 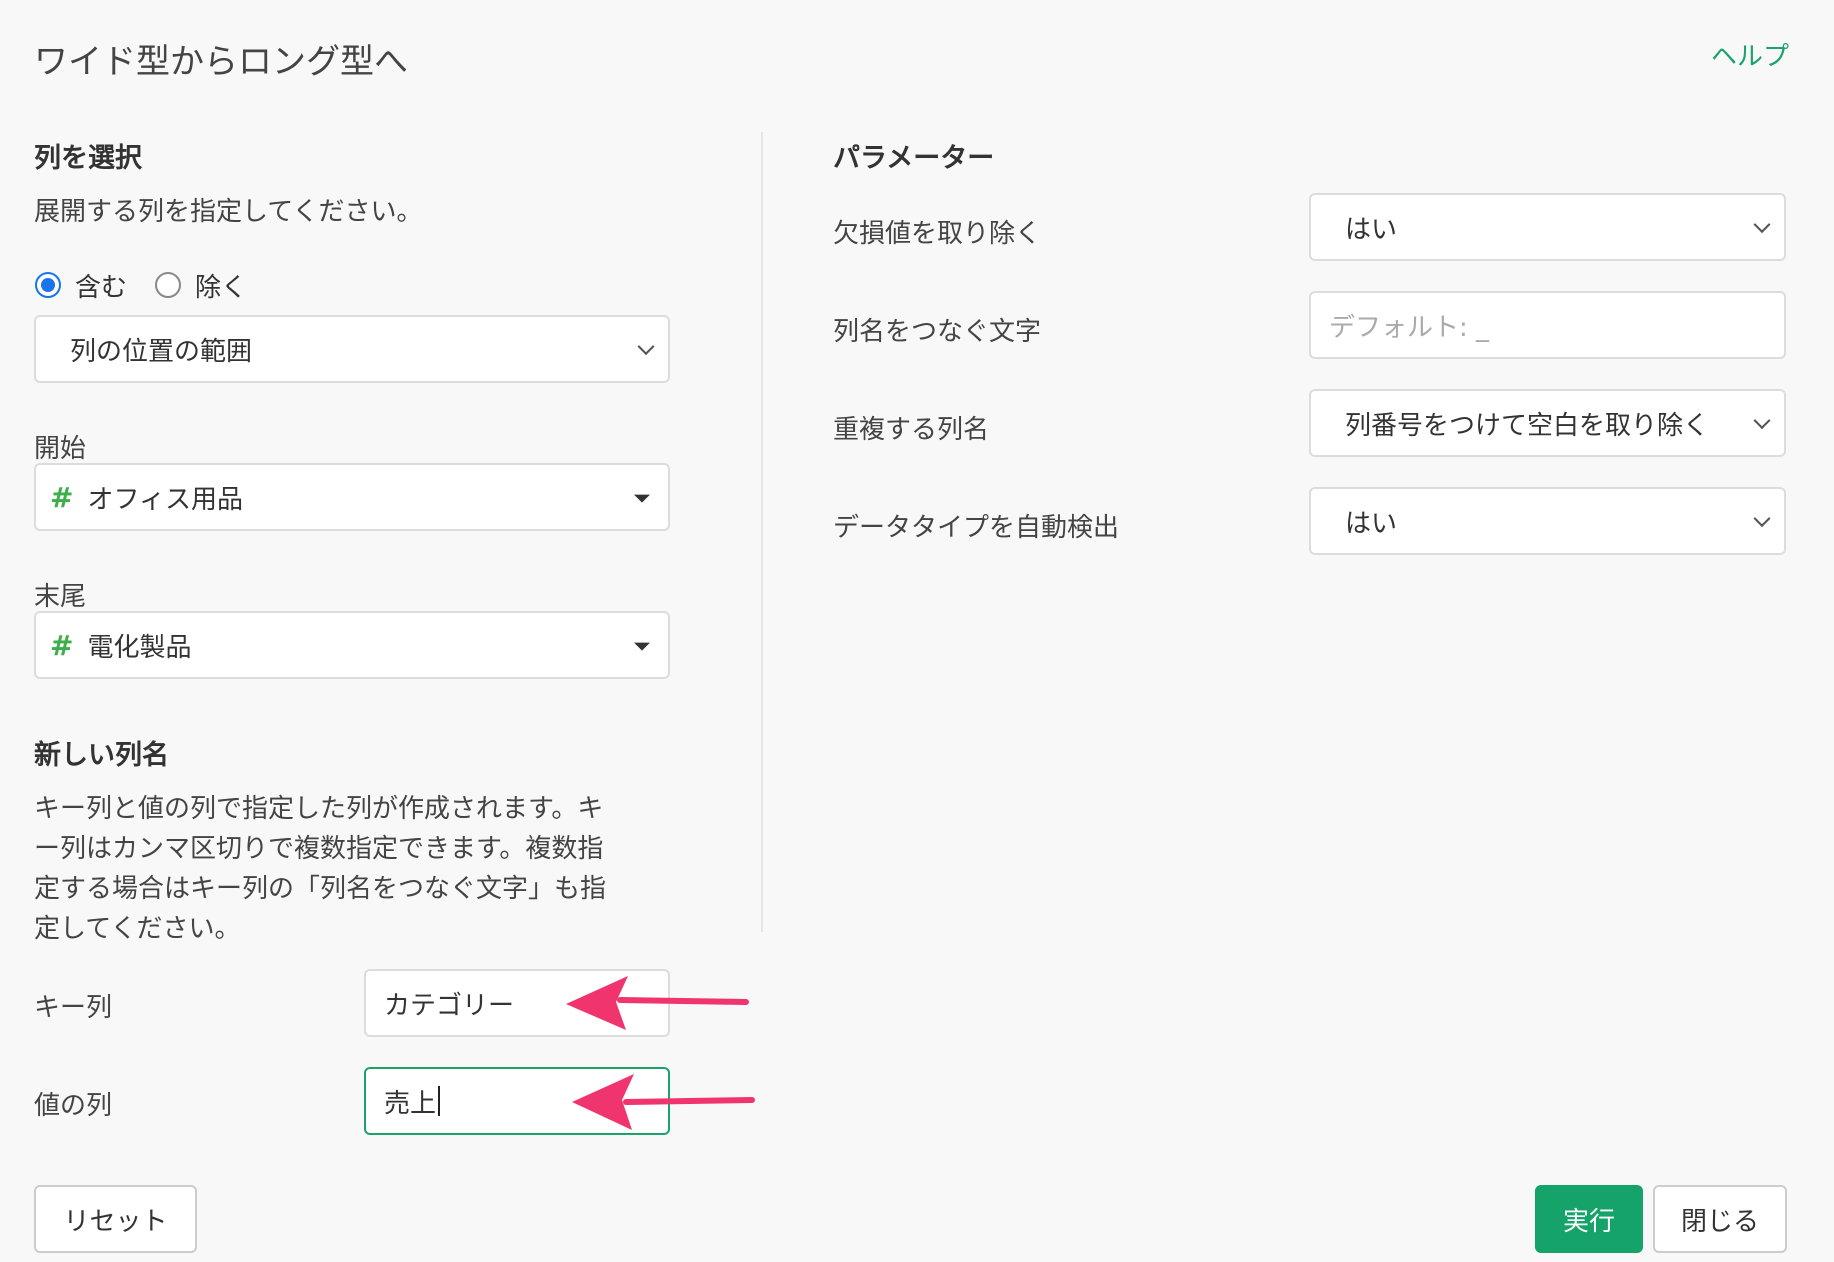 What do you see at coordinates (976, 528) in the screenshot?
I see `auto-detect-type-label: データタイプを自動検出` at bounding box center [976, 528].